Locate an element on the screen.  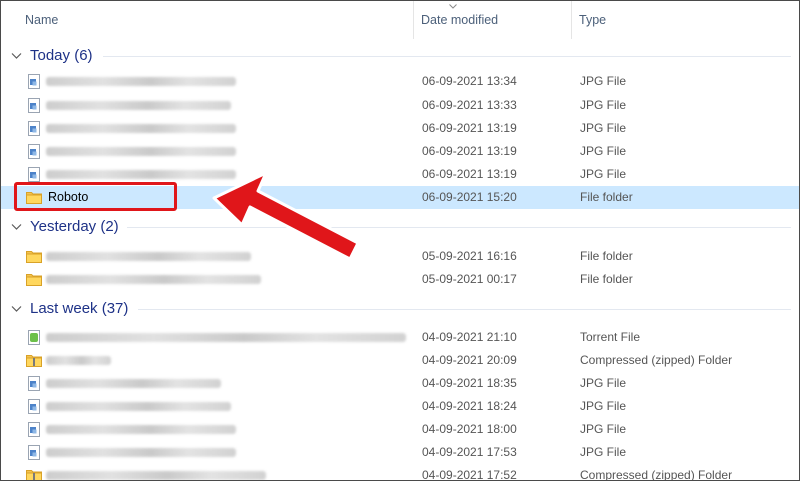
annotation-arrow-icon is located at coordinates (286, 216).